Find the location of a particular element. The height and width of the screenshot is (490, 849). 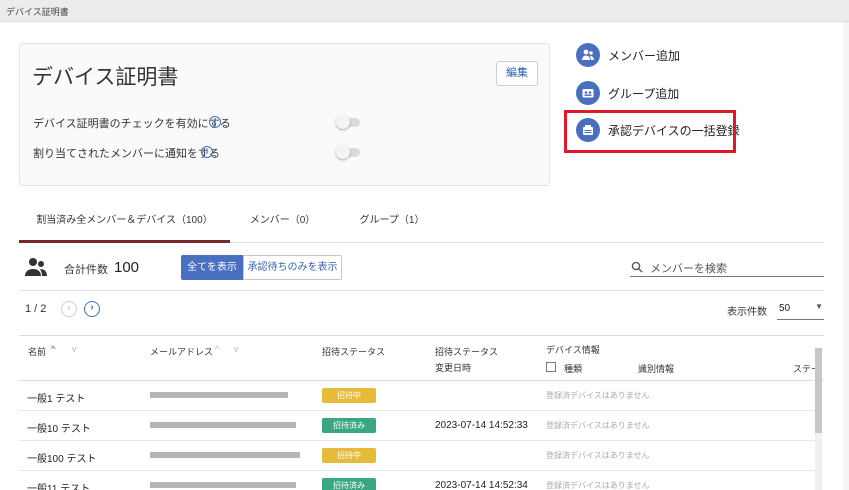

per-page-value: 50 is located at coordinates (785, 308).